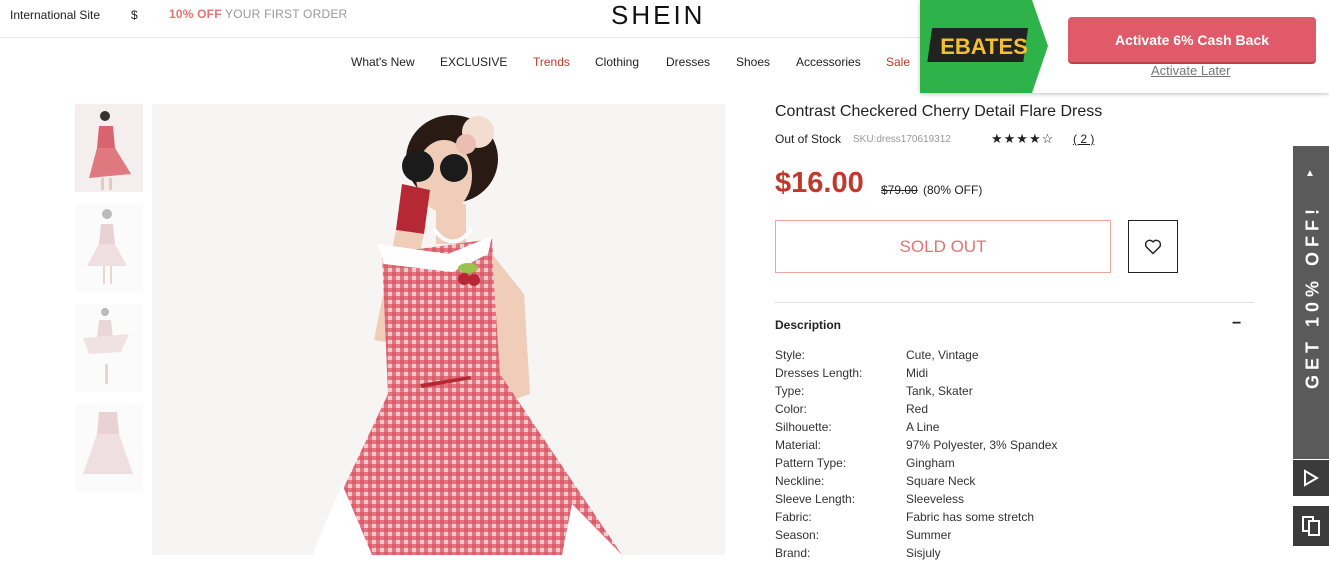 The height and width of the screenshot is (564, 1329). Describe the element at coordinates (793, 553) in the screenshot. I see `attribute-key: Brand:` at that location.